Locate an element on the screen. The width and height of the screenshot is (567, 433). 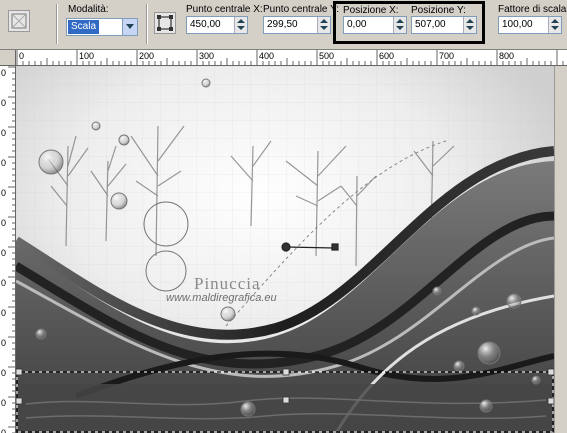
deform-icon is located at coordinates (19, 21).